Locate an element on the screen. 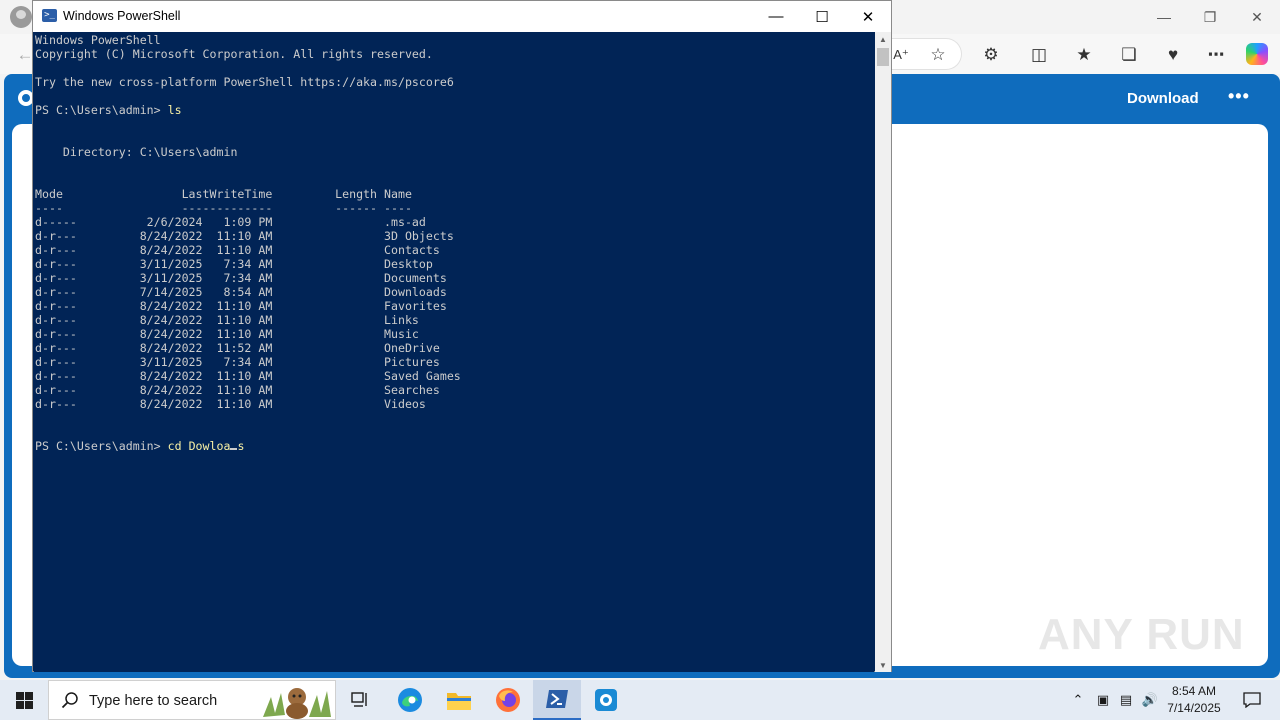 This screenshot has width=1280, height=720. scrollbar: ▲ ▼ is located at coordinates (883, 352).